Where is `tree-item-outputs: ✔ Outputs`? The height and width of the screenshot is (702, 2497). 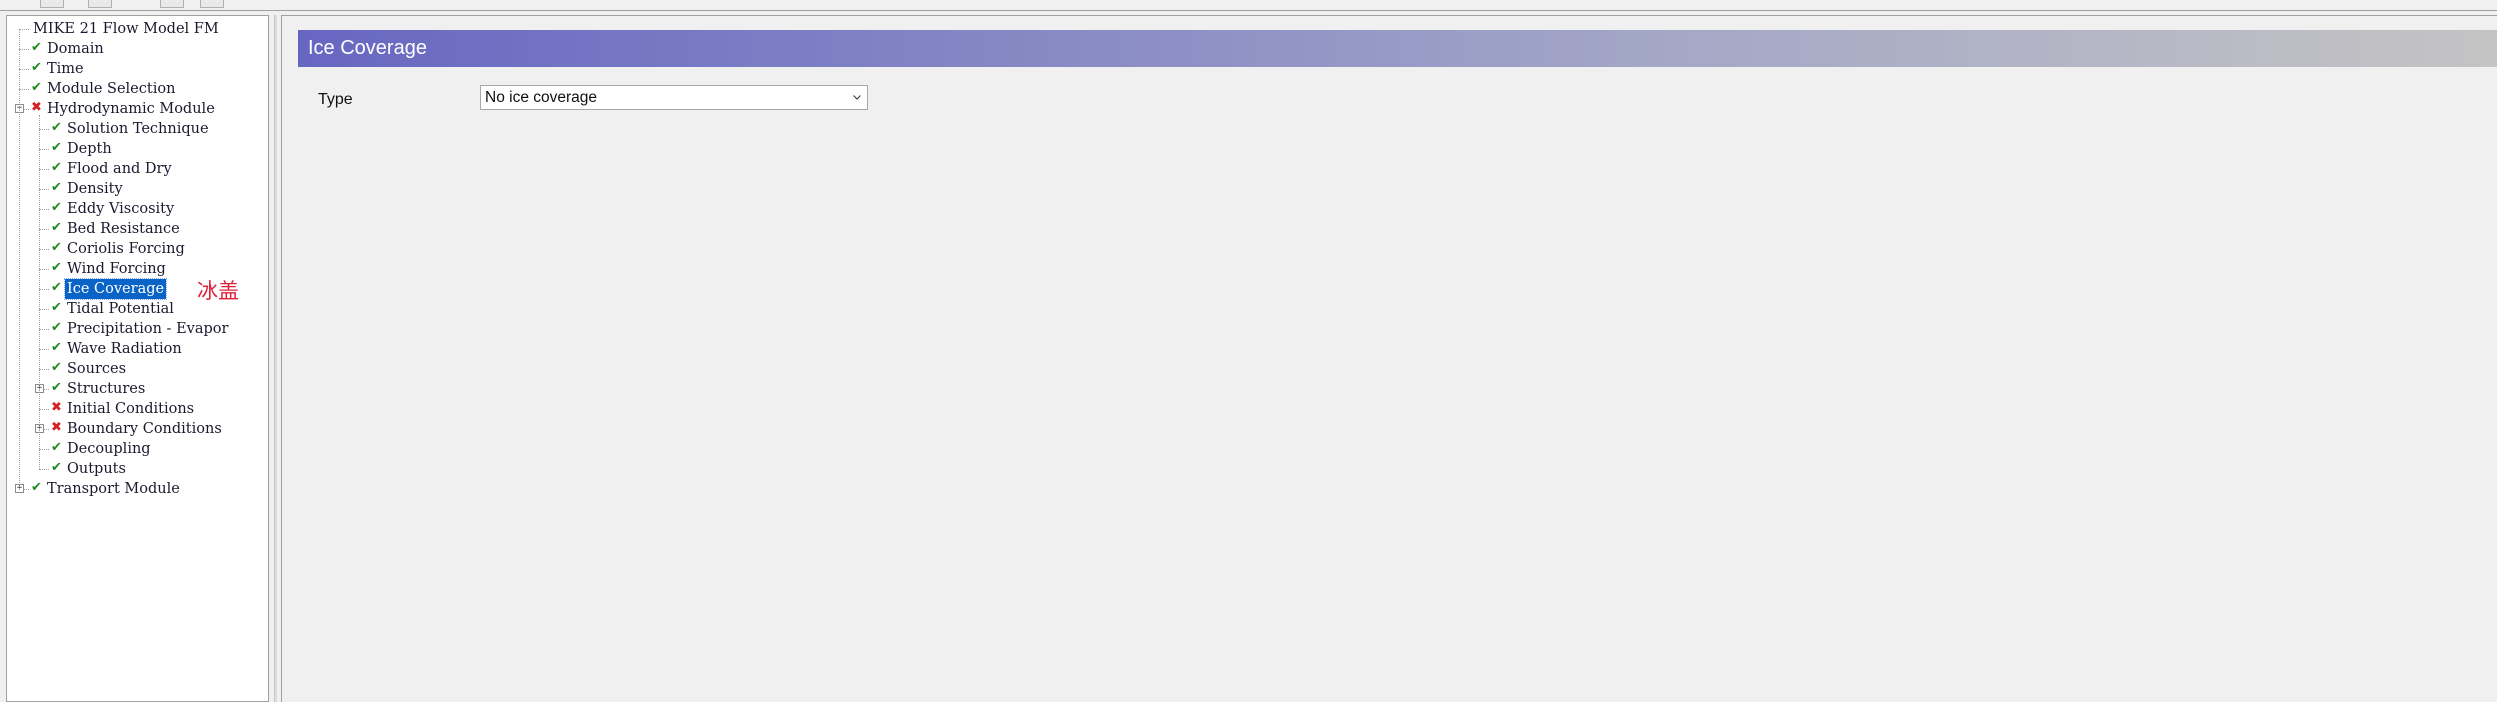 tree-item-outputs: ✔ Outputs is located at coordinates (137, 469).